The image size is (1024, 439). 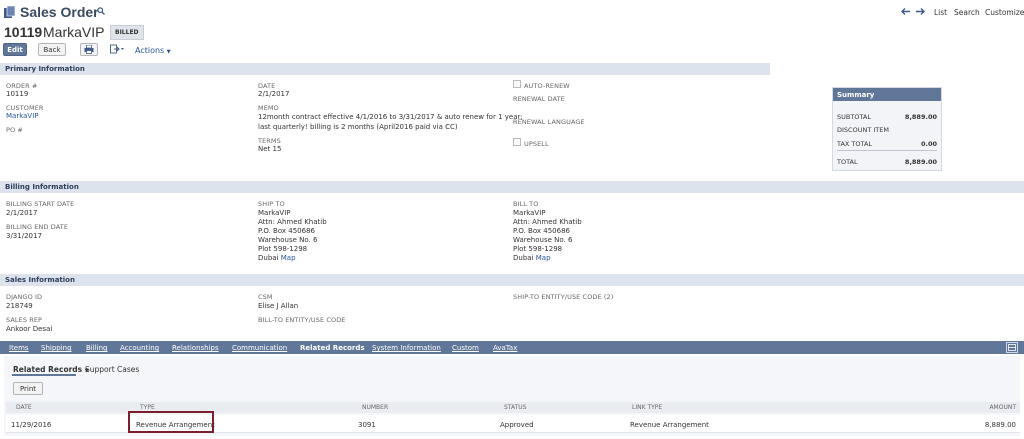 I want to click on billing-end-label: BILLING END DATE, so click(x=37, y=227).